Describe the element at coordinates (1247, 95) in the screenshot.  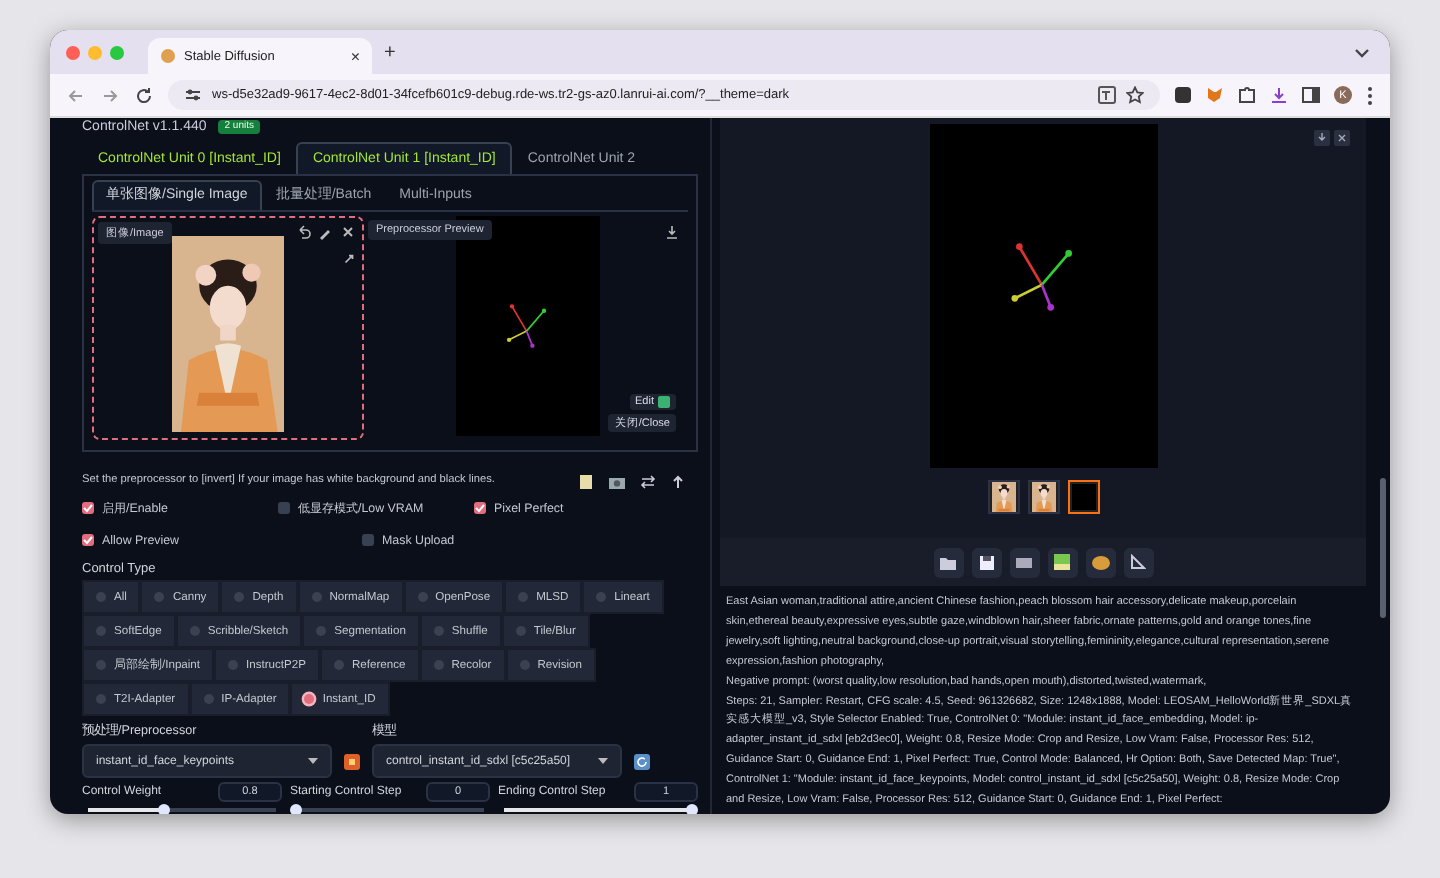
I see `puzzle-icon` at that location.